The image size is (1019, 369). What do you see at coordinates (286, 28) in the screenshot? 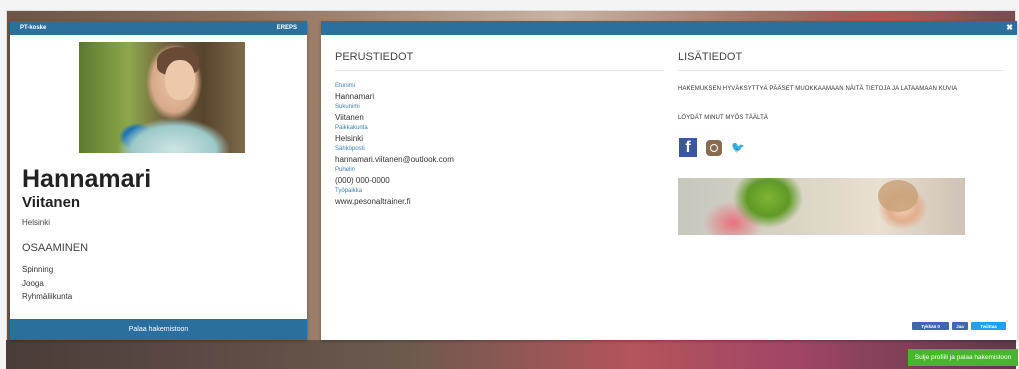
I see `card-header-right: EREPS` at bounding box center [286, 28].